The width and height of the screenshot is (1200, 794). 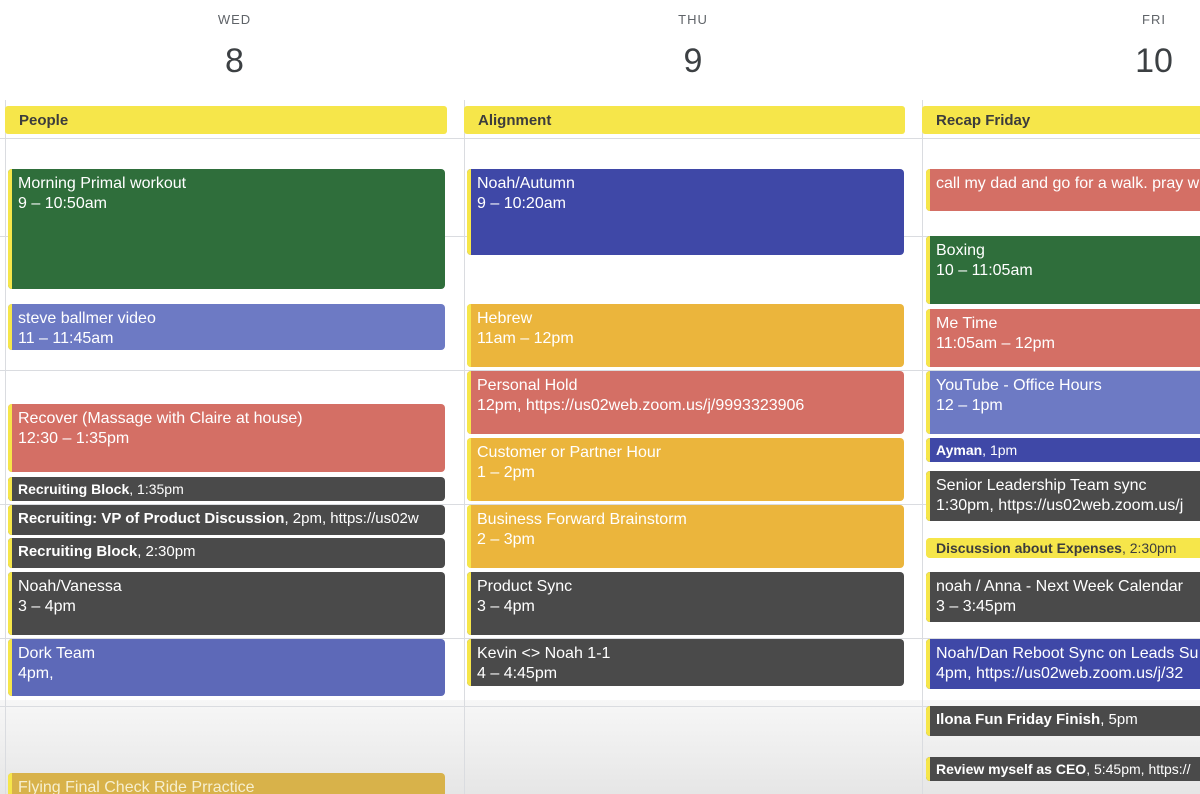 What do you see at coordinates (685, 335) in the screenshot?
I see `calendar-event: Hebrew 11am – 12pm` at bounding box center [685, 335].